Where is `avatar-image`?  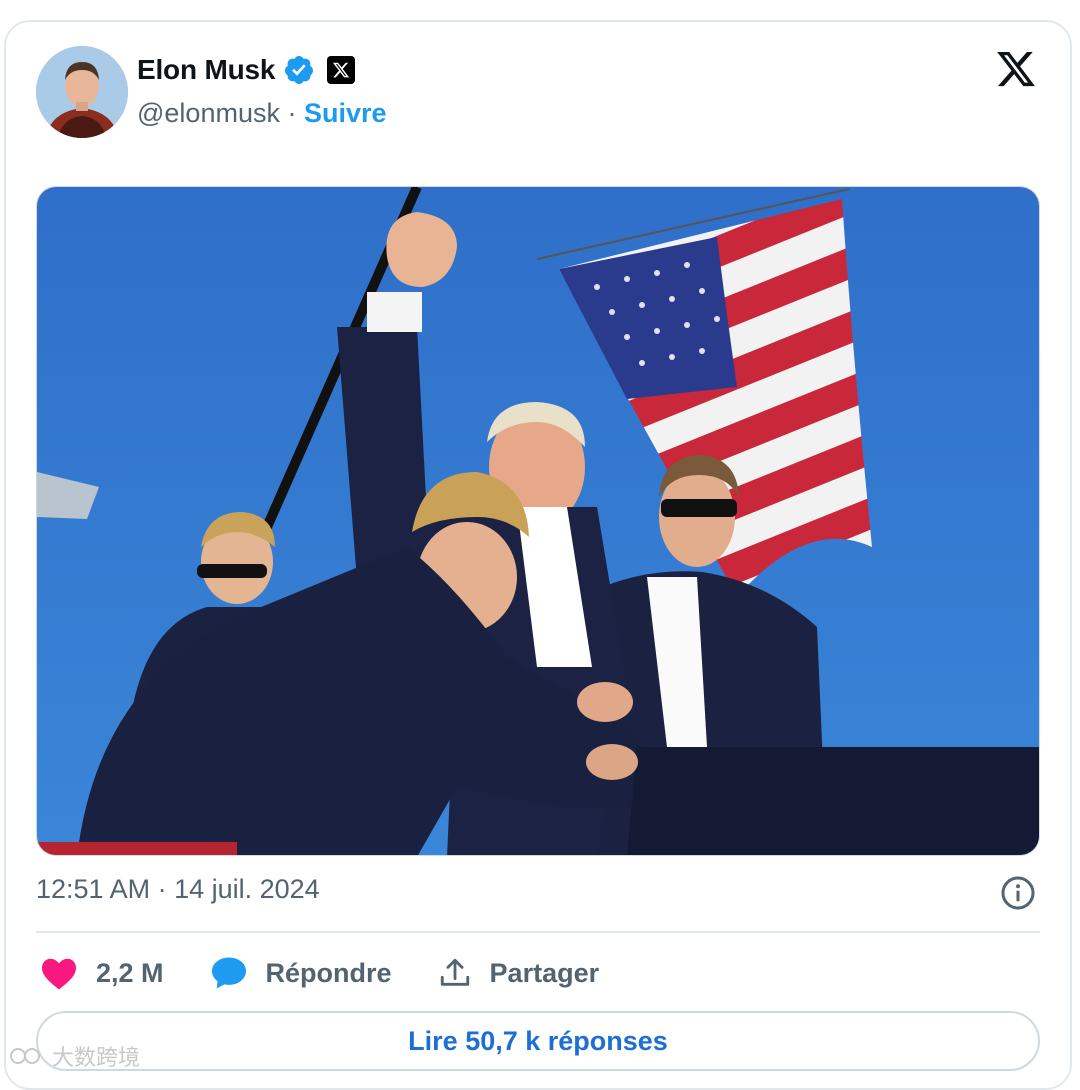
avatar-image is located at coordinates (82, 92).